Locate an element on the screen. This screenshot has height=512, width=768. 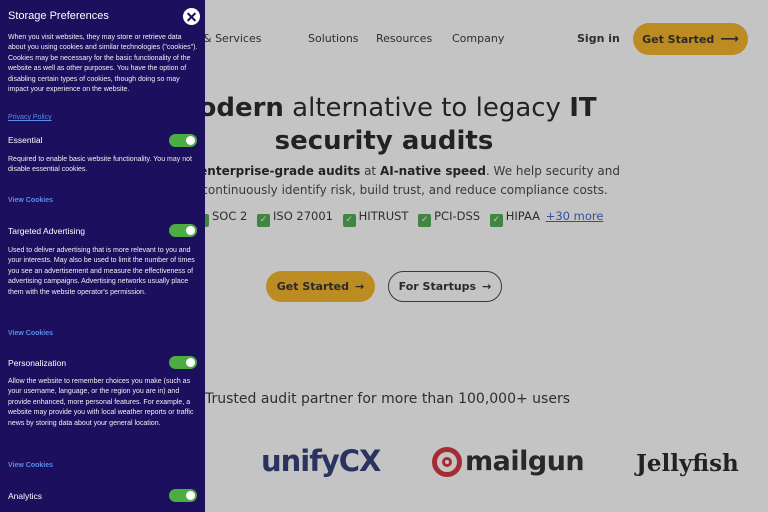
panel-title: Storage Preferences is located at coordinates (58, 16).